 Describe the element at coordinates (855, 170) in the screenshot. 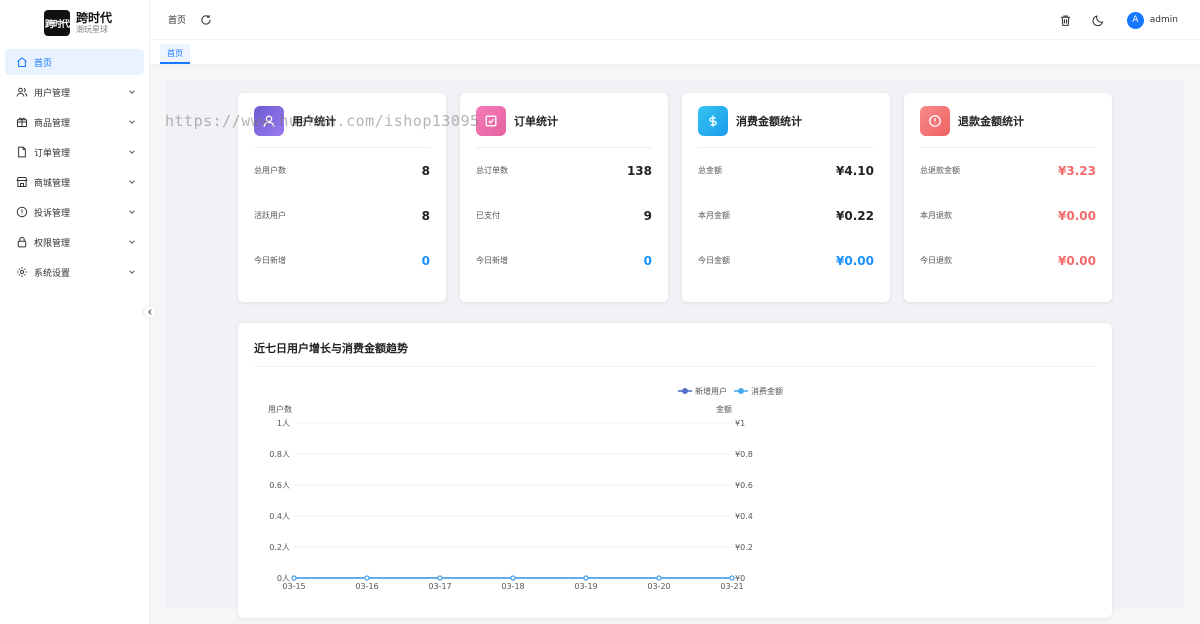

I see `stat-value: ¥4.10` at that location.